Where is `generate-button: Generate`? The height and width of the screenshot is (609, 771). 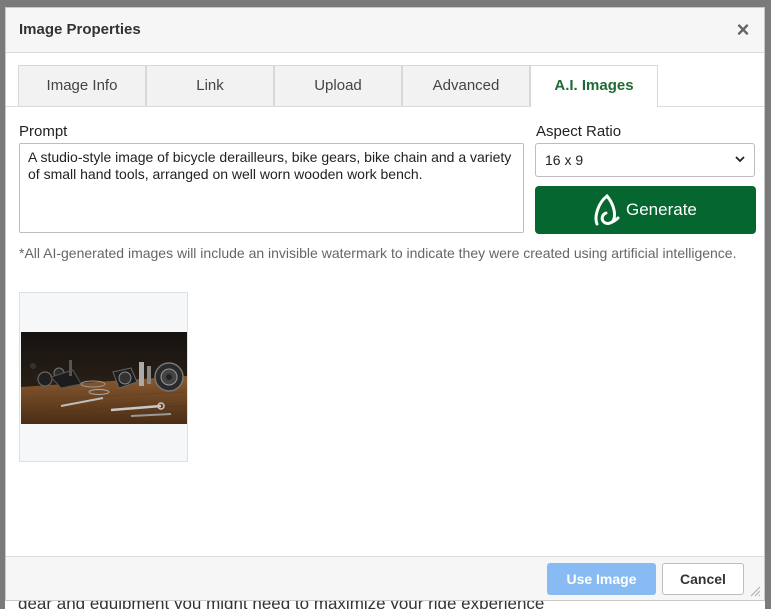 generate-button: Generate is located at coordinates (645, 210).